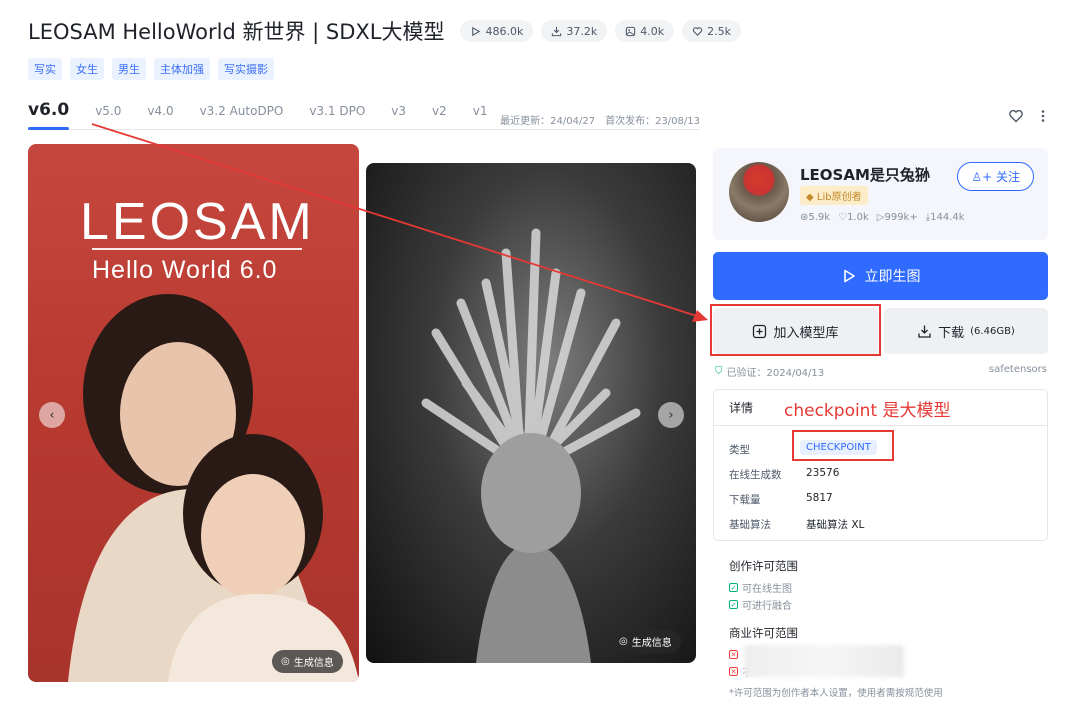 This screenshot has width=1080, height=708. Describe the element at coordinates (982, 177) in the screenshot. I see `add-user-icon: ♙+` at that location.